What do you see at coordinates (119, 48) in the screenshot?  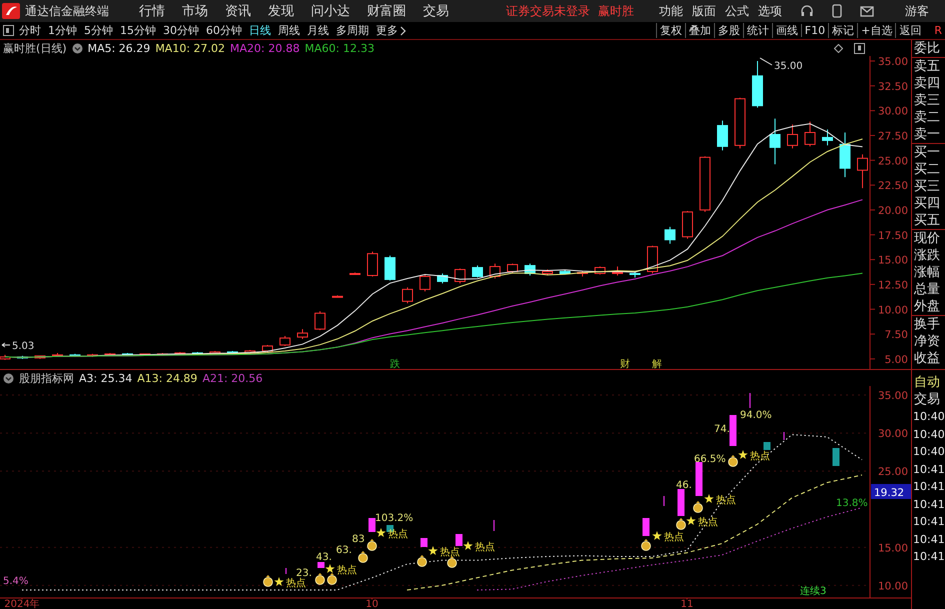 I see `indicator-value: MA5: 26.29` at bounding box center [119, 48].